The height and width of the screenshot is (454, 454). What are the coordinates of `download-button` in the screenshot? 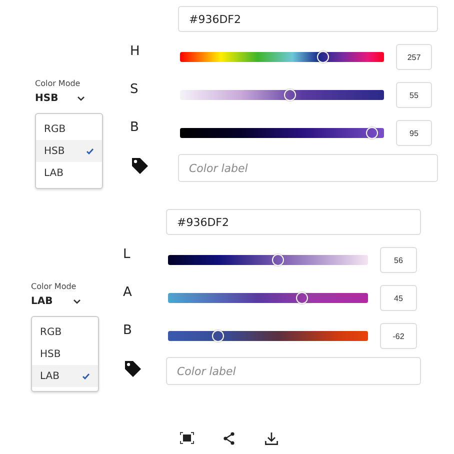 It's located at (271, 438).